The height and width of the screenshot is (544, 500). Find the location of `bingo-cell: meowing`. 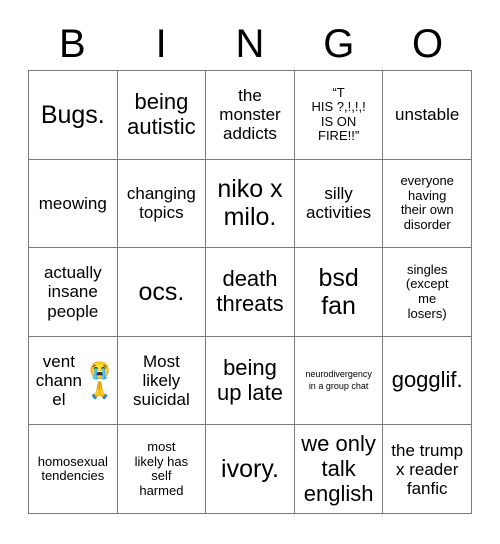

bingo-cell: meowing is located at coordinates (73, 204).